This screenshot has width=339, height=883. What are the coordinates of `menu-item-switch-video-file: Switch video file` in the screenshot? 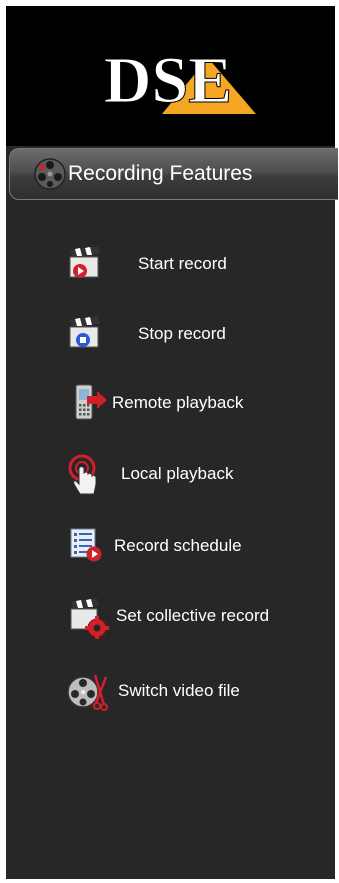 It's located at (170, 693).